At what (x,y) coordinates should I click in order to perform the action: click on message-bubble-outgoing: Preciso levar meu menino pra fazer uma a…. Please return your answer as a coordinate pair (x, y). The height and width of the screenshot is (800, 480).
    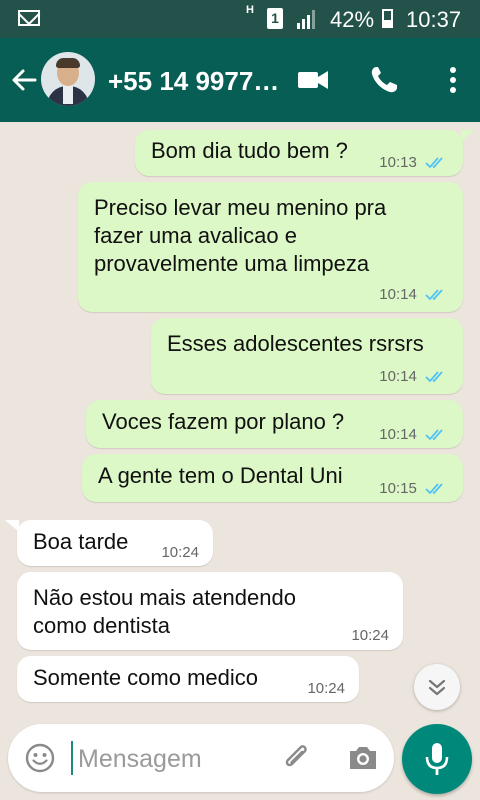
    Looking at the image, I should click on (270, 247).